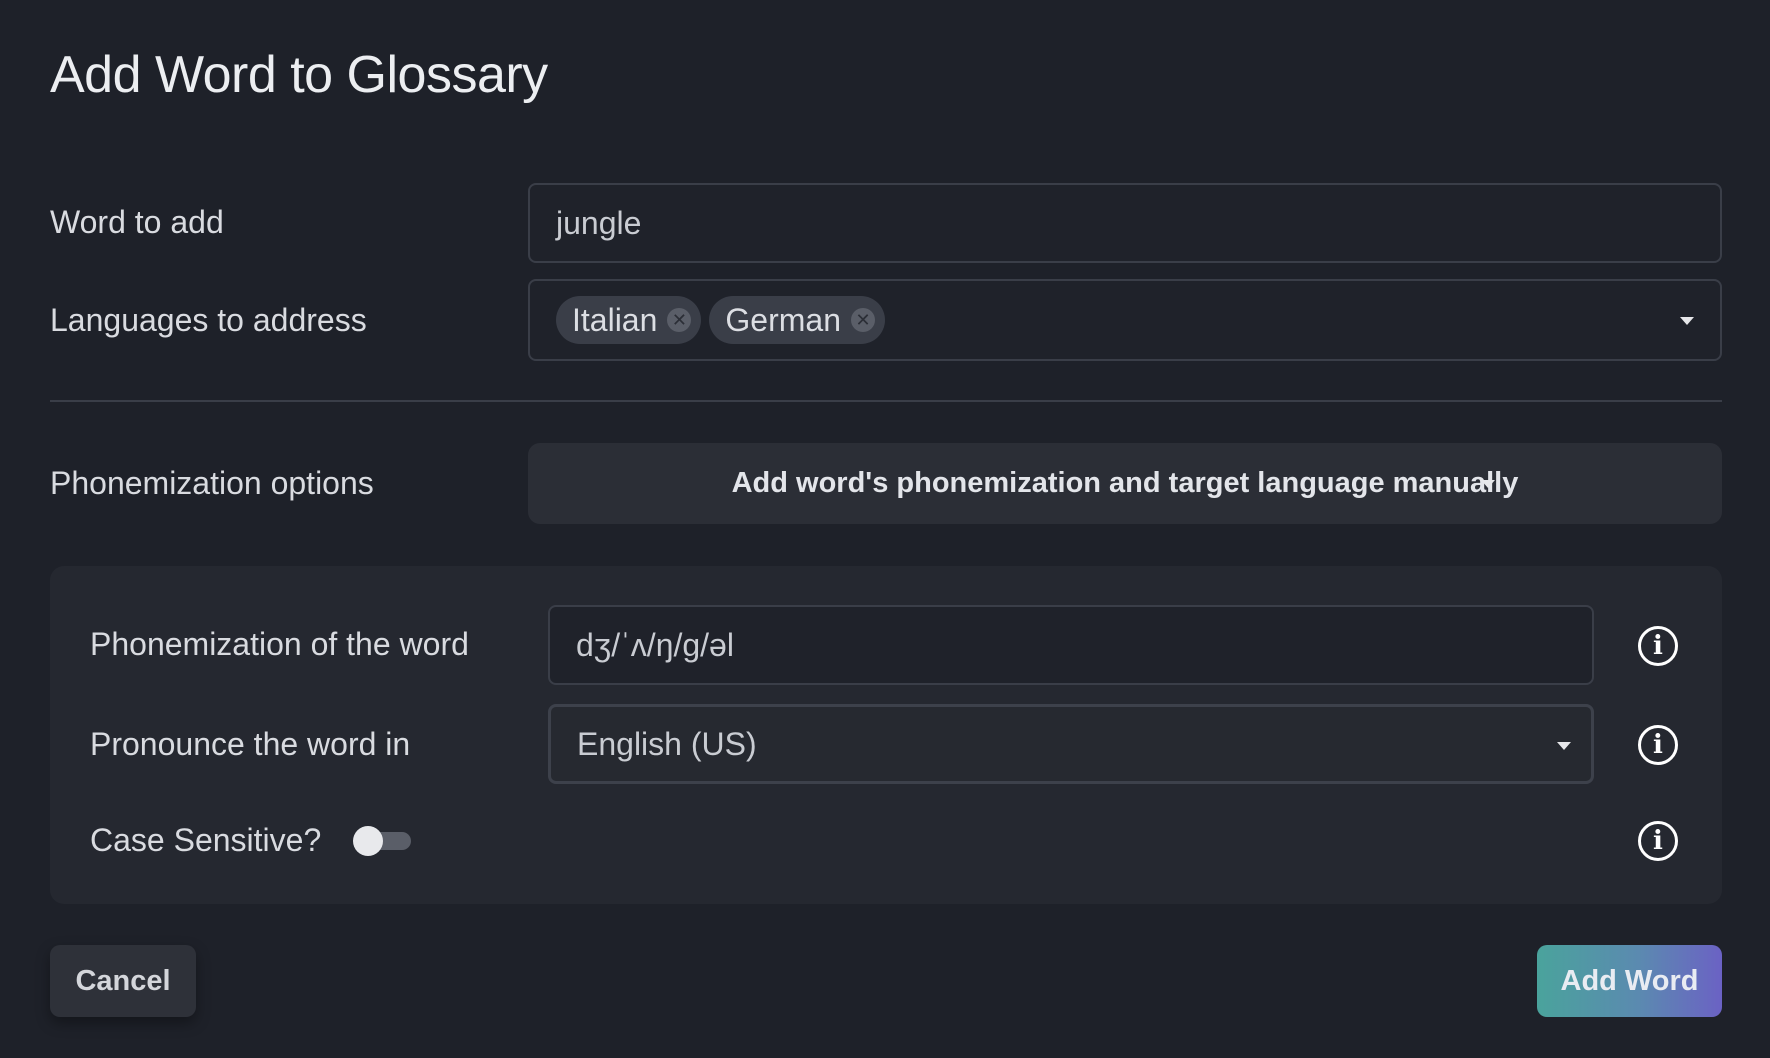 This screenshot has width=1770, height=1058. What do you see at coordinates (655, 644) in the screenshot?
I see `phonemization-input-value: dʒ/ˈʌ/ŋ/g/əl` at bounding box center [655, 644].